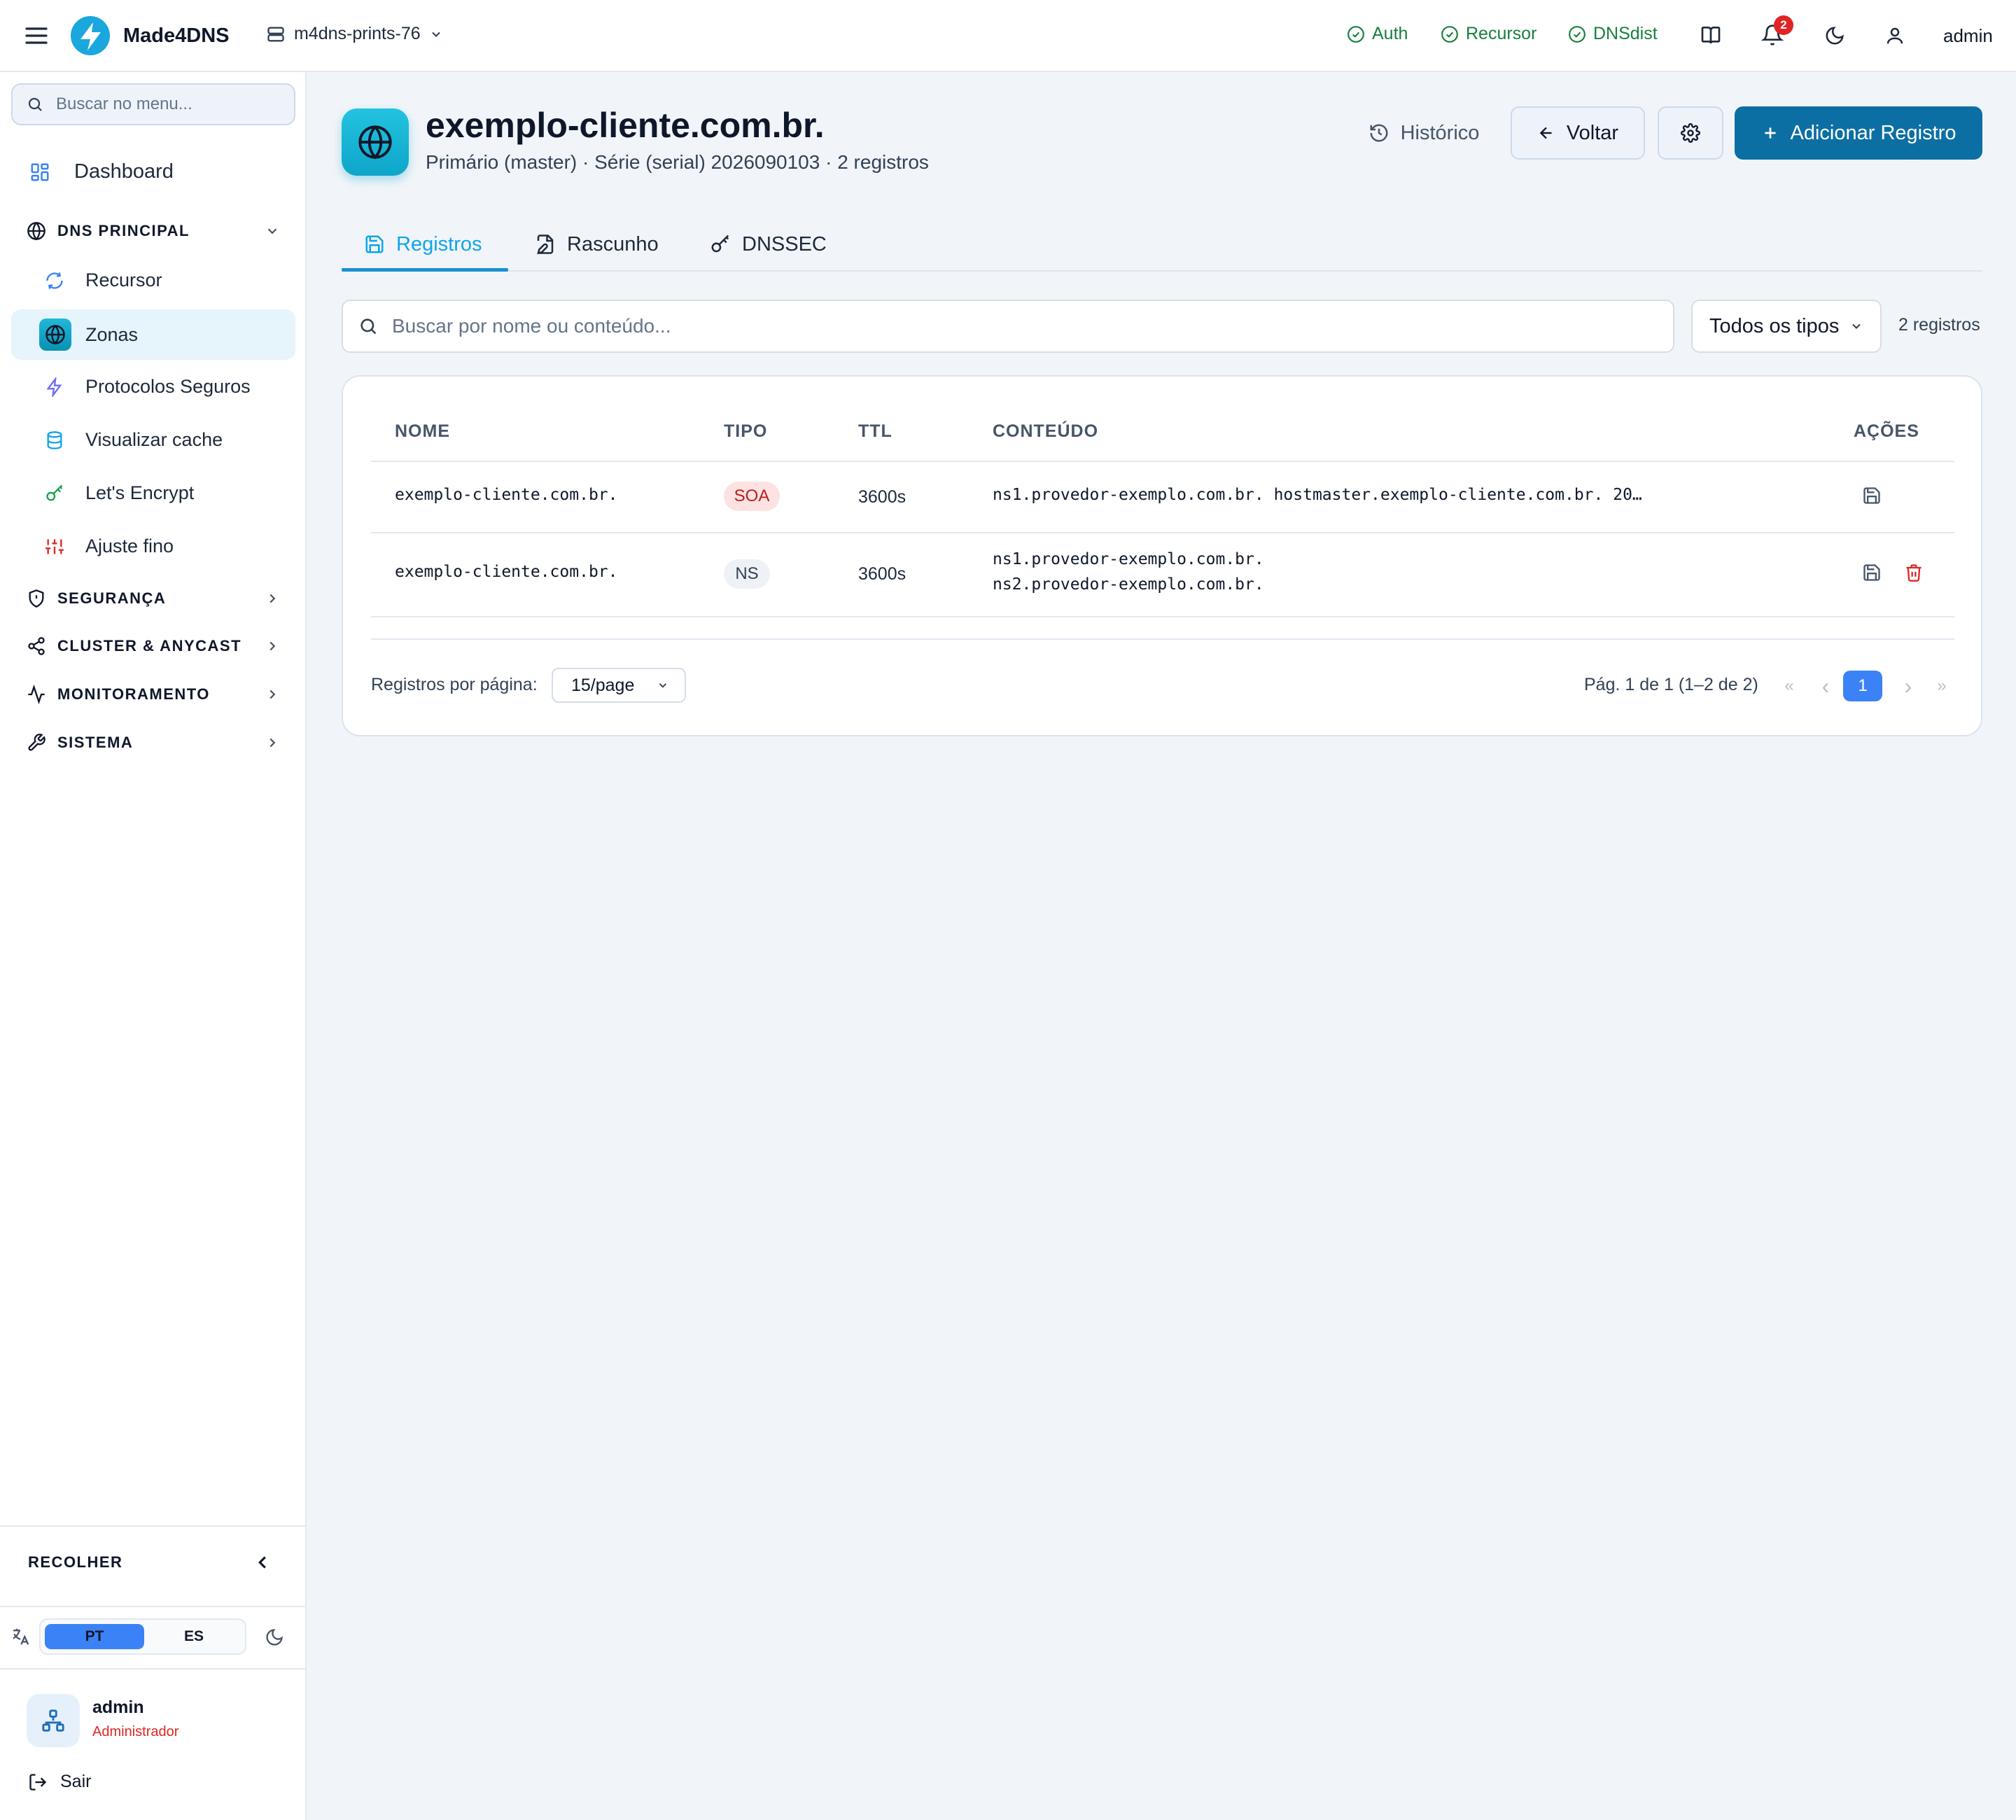 The image size is (2016, 1820). I want to click on records-search-input, so click(1022, 326).